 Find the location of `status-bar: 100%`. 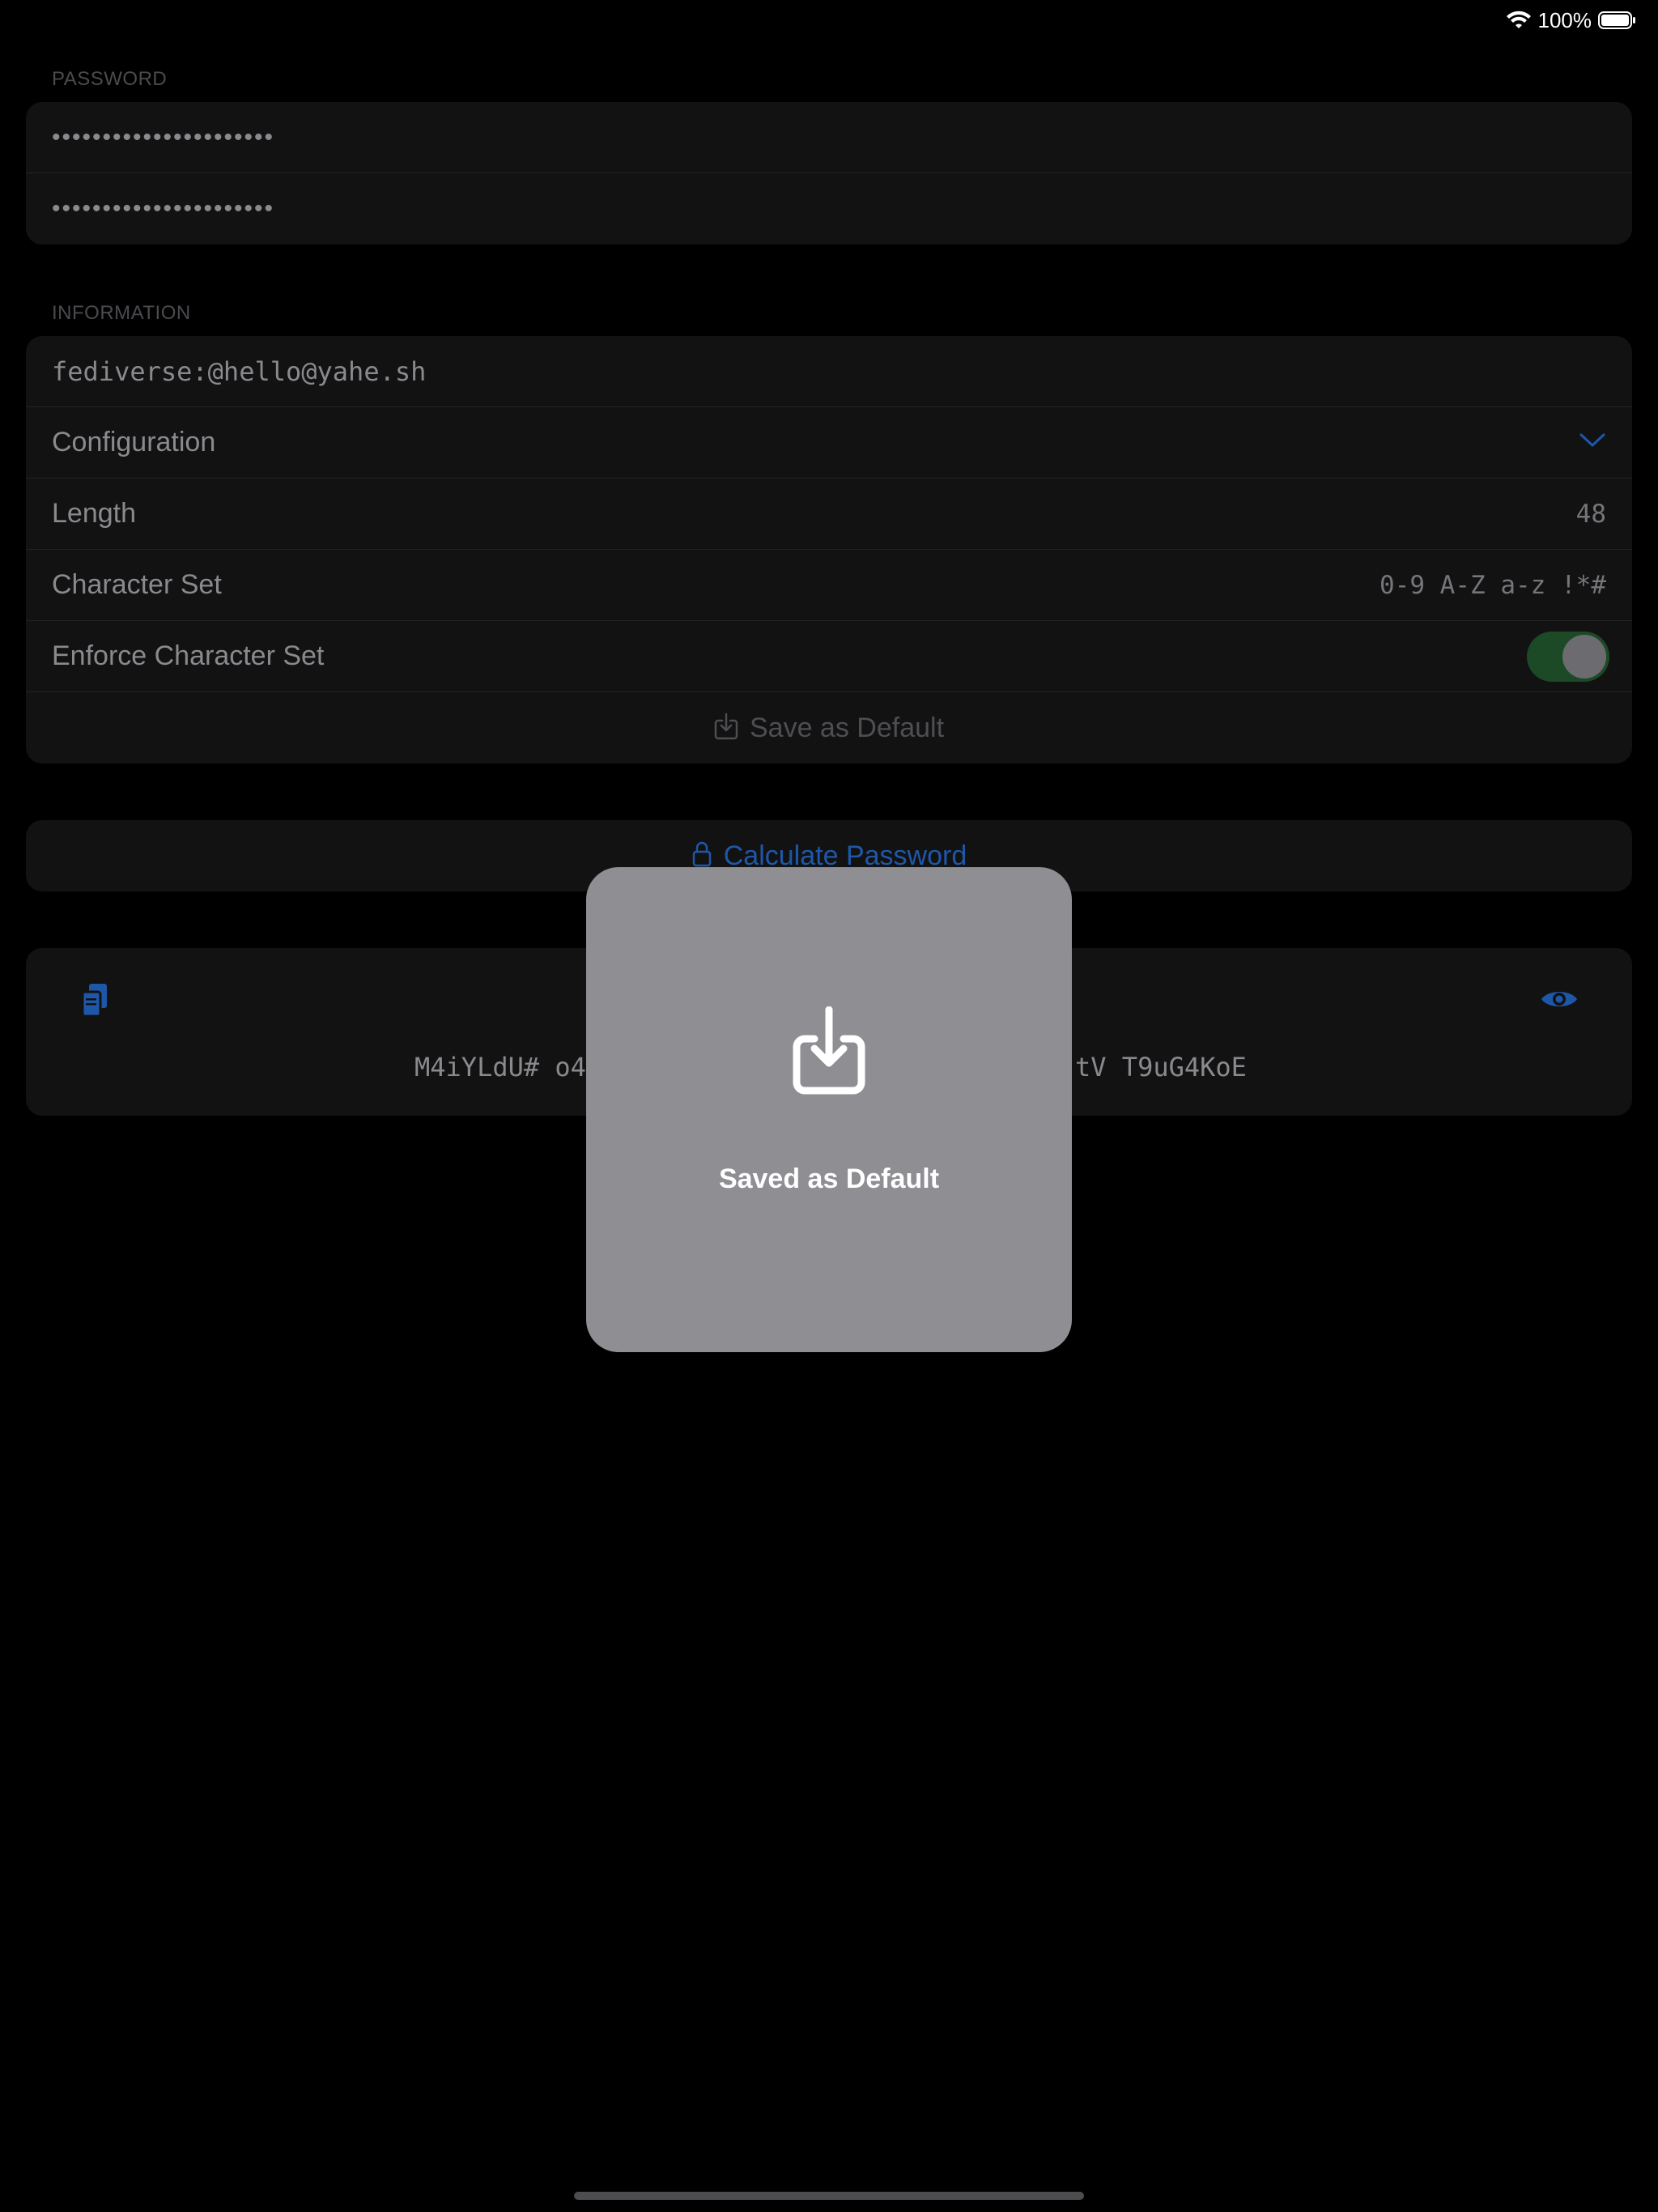

status-bar: 100% is located at coordinates (1582, 20).